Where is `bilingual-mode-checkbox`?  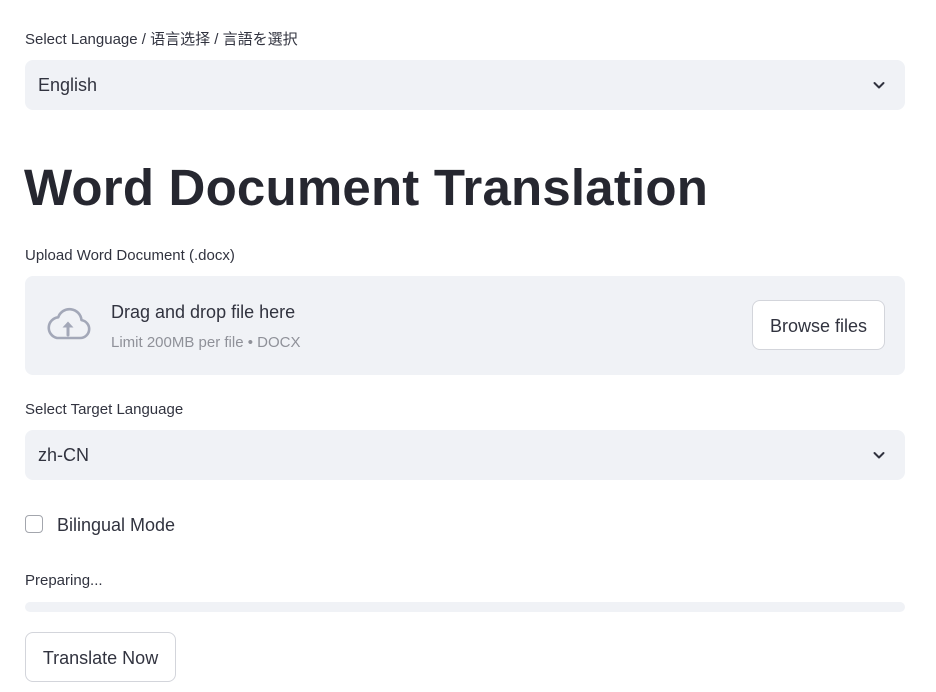
bilingual-mode-checkbox is located at coordinates (34, 524).